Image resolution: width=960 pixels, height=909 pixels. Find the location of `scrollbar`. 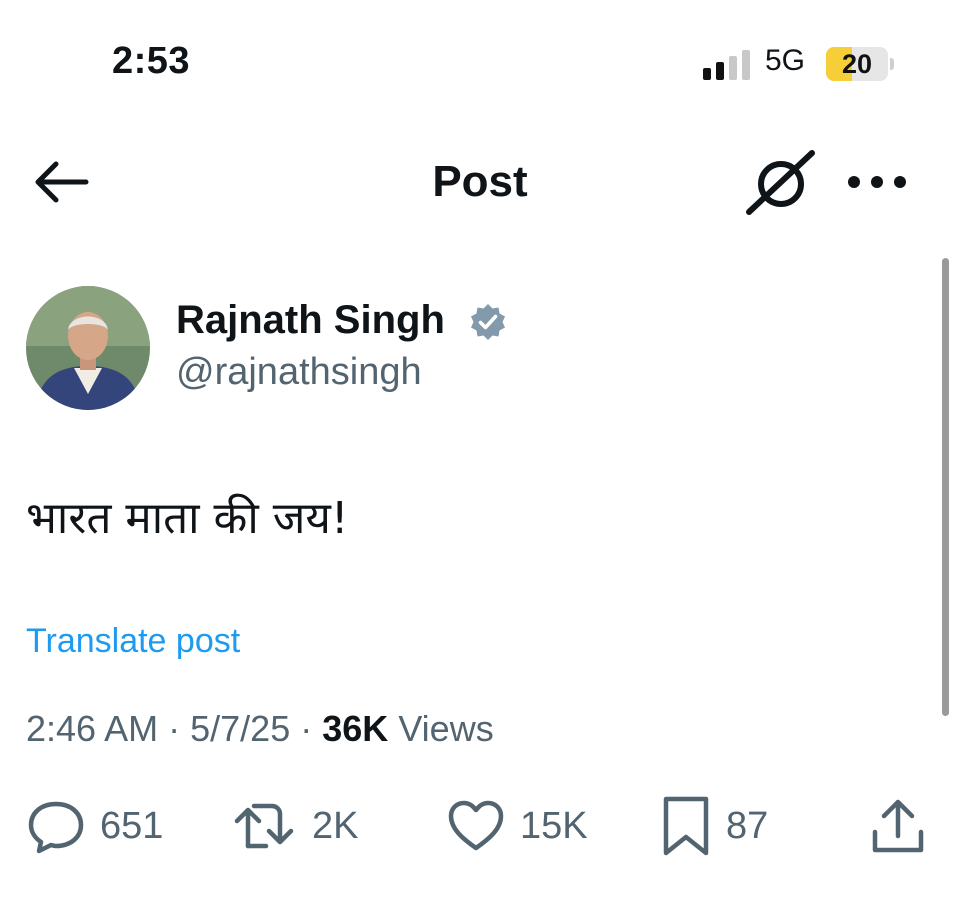

scrollbar is located at coordinates (945, 487).